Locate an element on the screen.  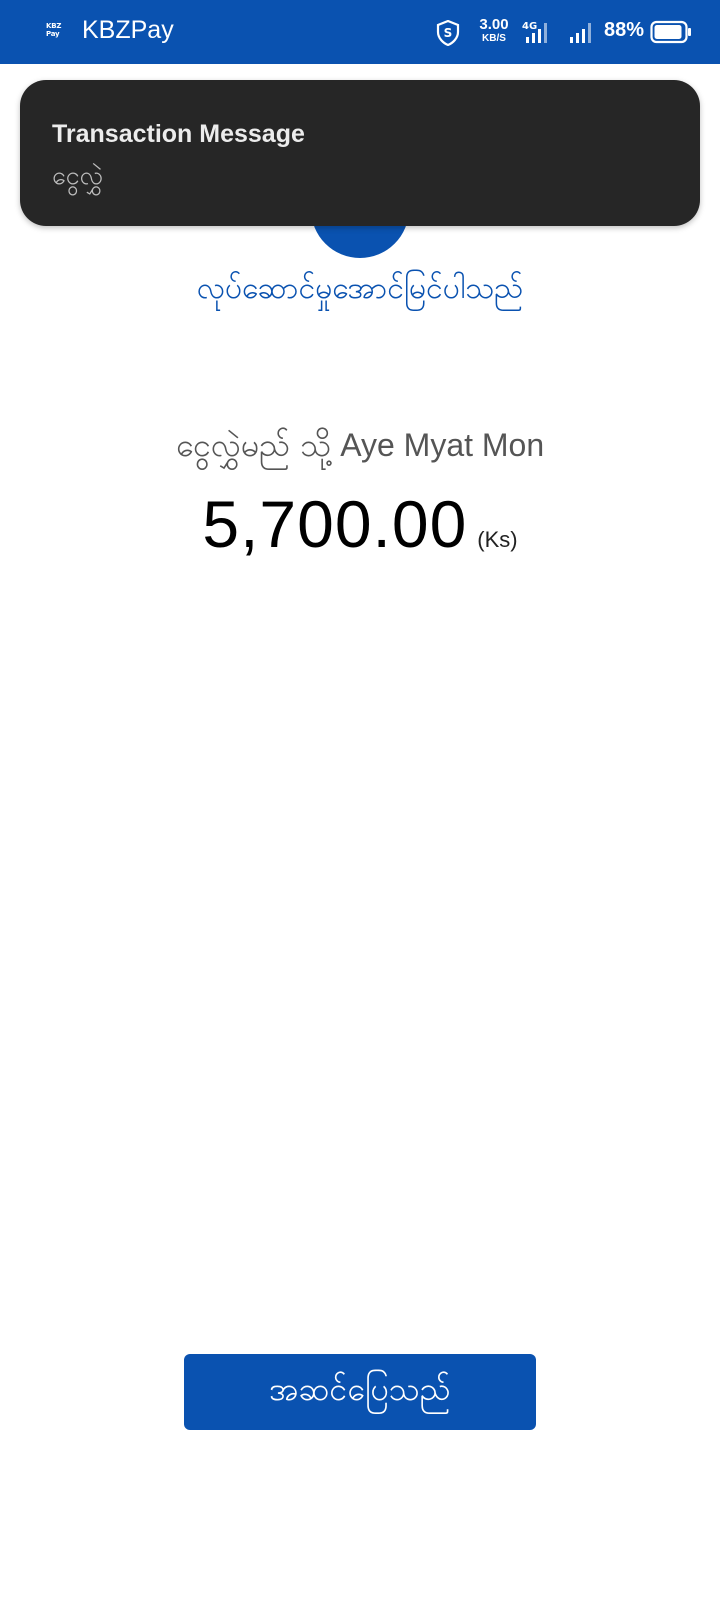
svg-text: S is located at coordinates (448, 33).